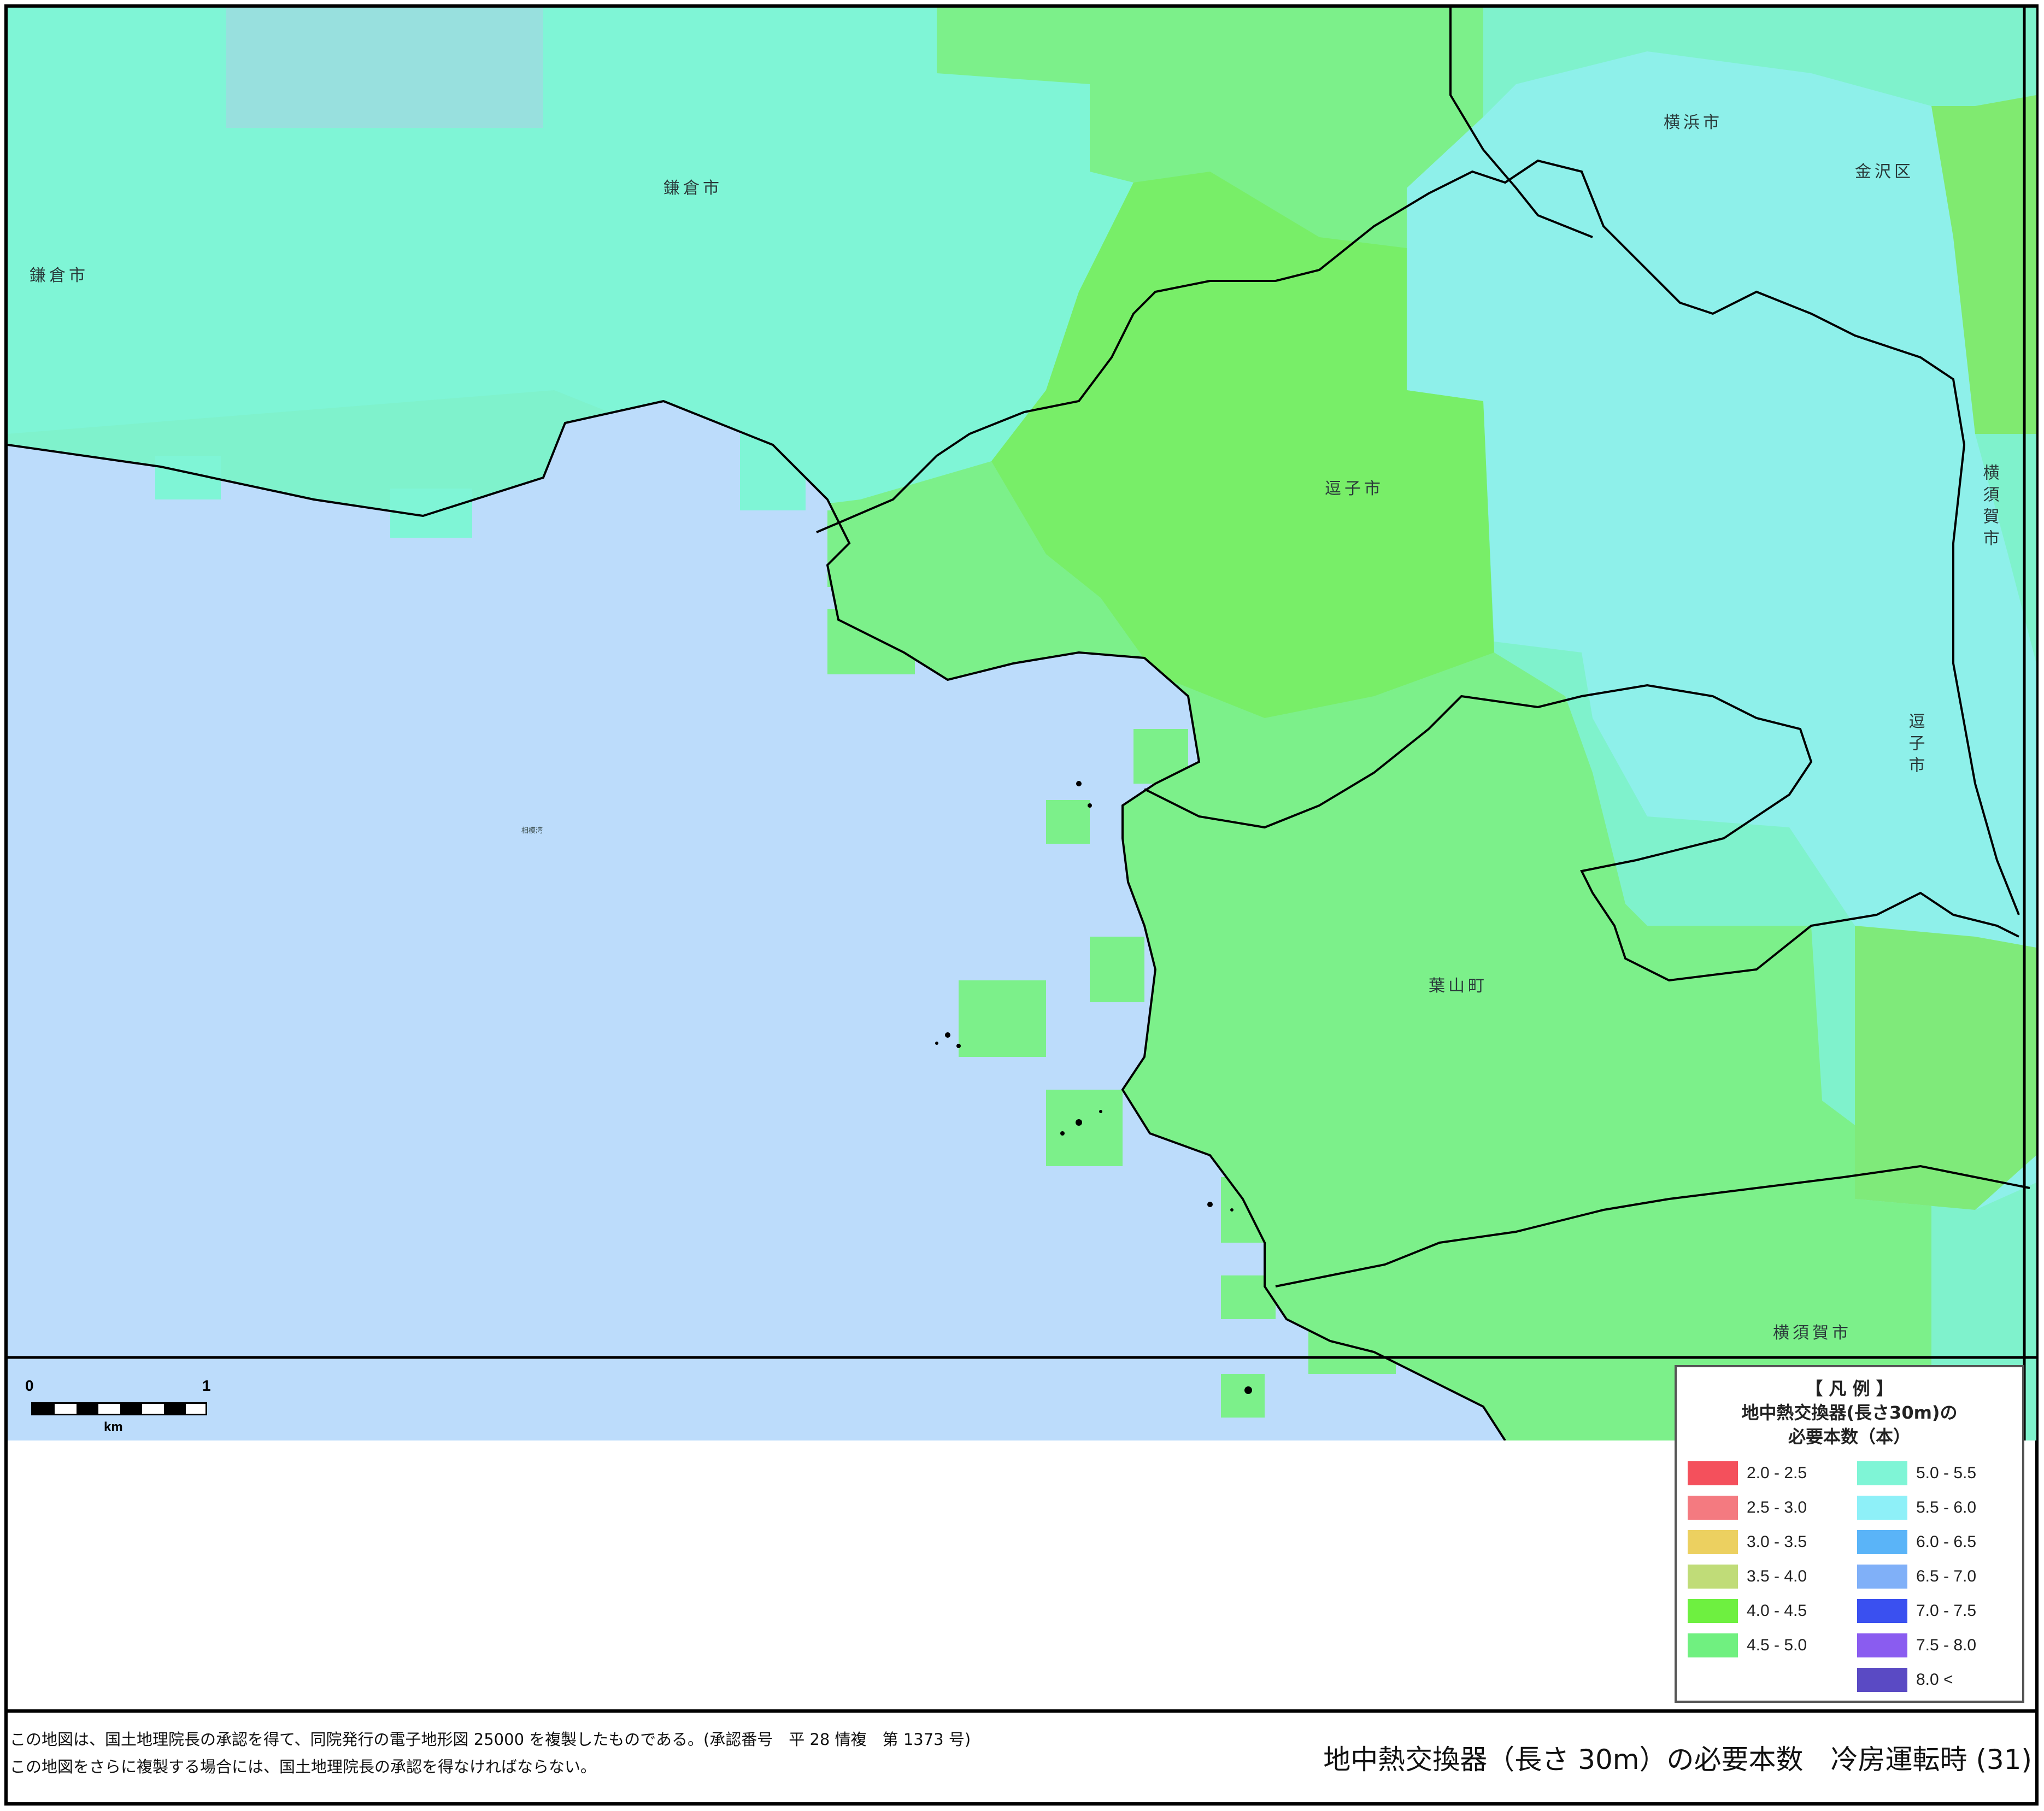 Image resolution: width=2044 pixels, height=1811 pixels. What do you see at coordinates (1849, 1388) in the screenshot?
I see `legend-heading: 【 凡 例 】` at bounding box center [1849, 1388].